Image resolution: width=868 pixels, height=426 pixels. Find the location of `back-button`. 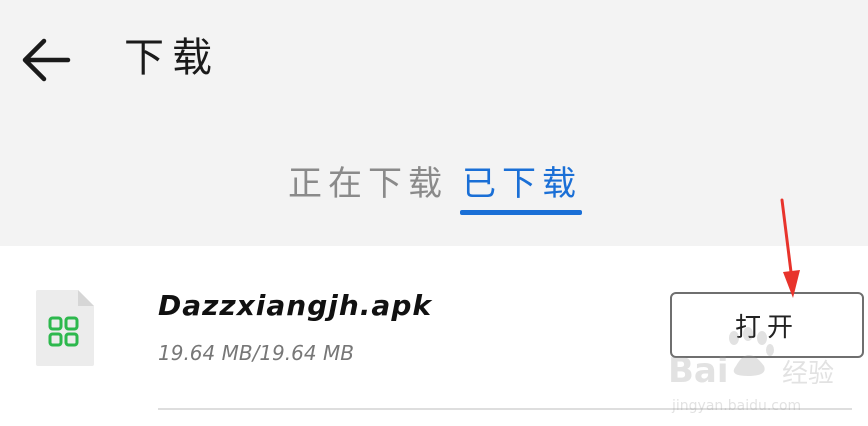

back-button is located at coordinates (46, 60).